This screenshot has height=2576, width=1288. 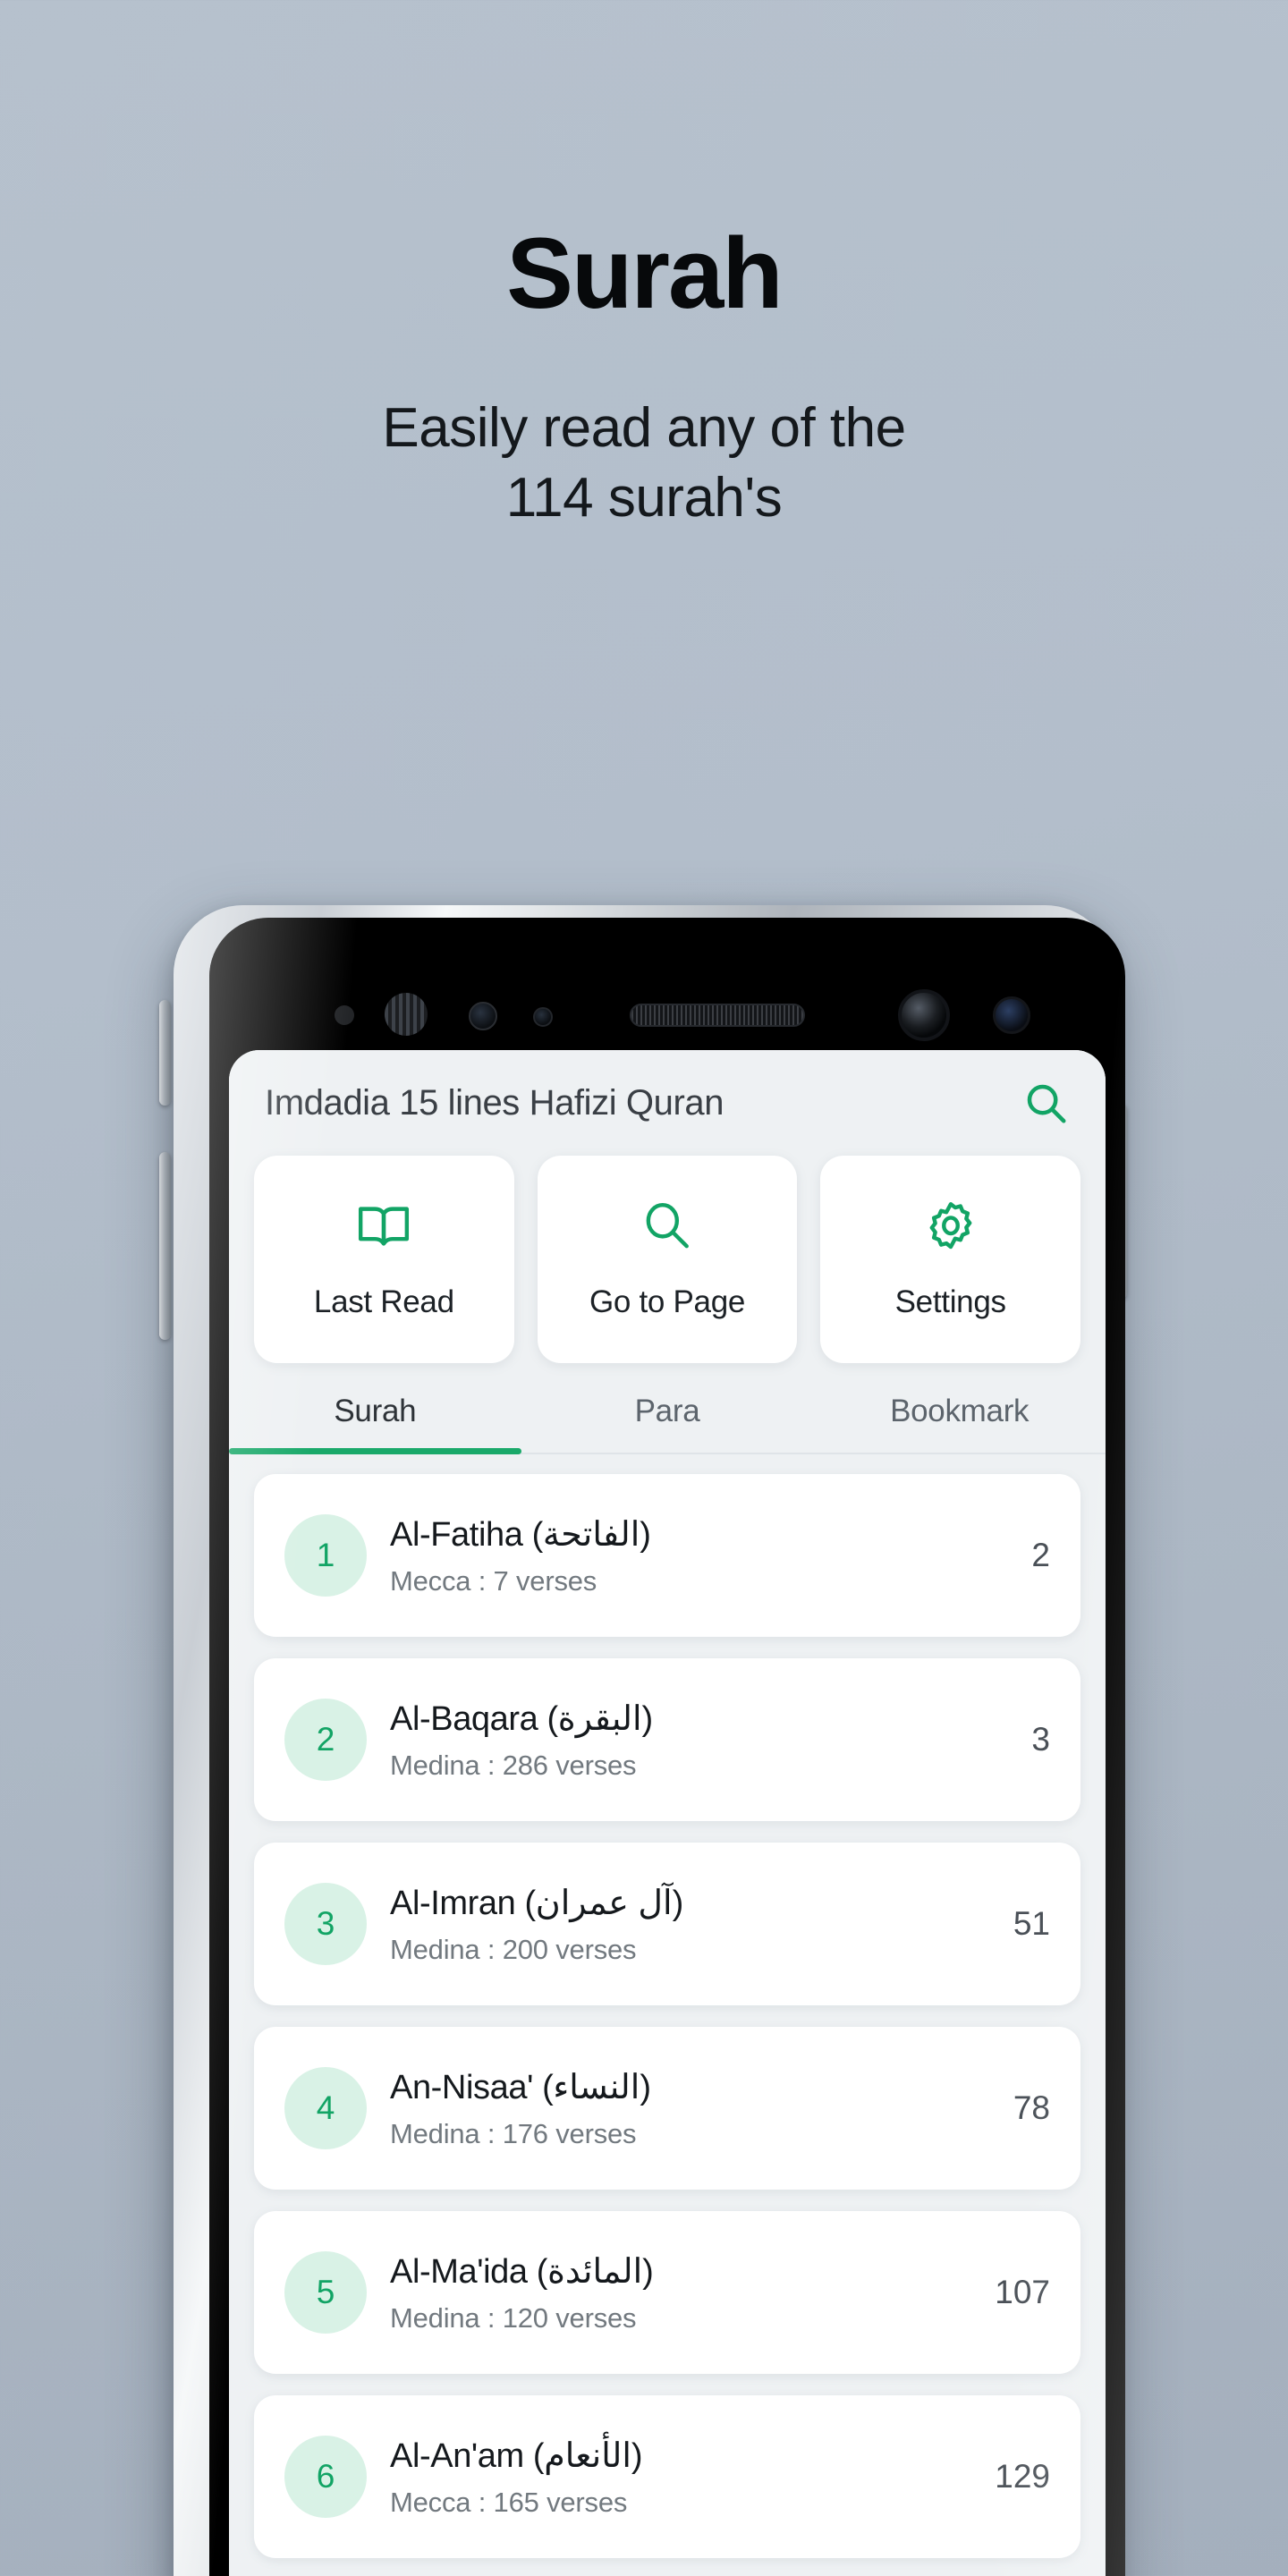 I want to click on surah-text: Al-An'am (الأنعام) Mecca : 165 verses, so click(x=692, y=2477).